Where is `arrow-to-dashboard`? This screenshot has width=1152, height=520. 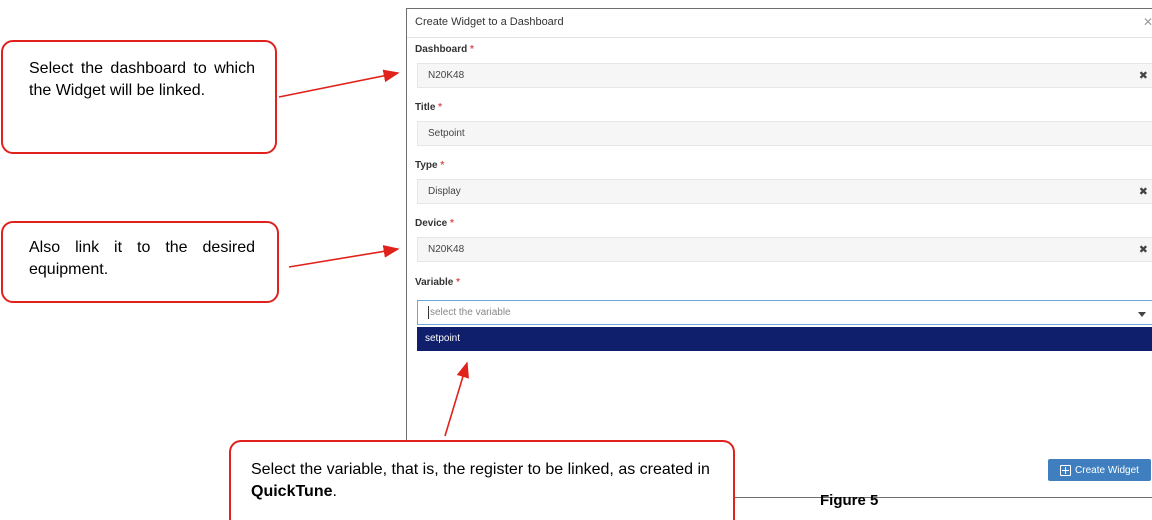
arrow-to-dashboard is located at coordinates (339, 83).